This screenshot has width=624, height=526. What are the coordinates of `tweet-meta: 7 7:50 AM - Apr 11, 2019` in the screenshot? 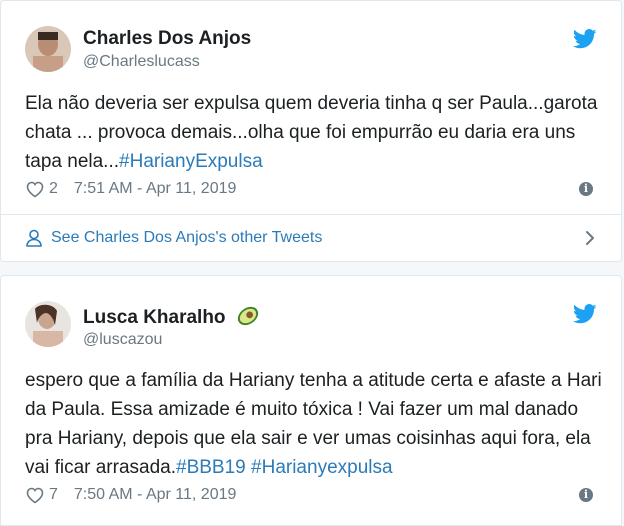 It's located at (130, 495).